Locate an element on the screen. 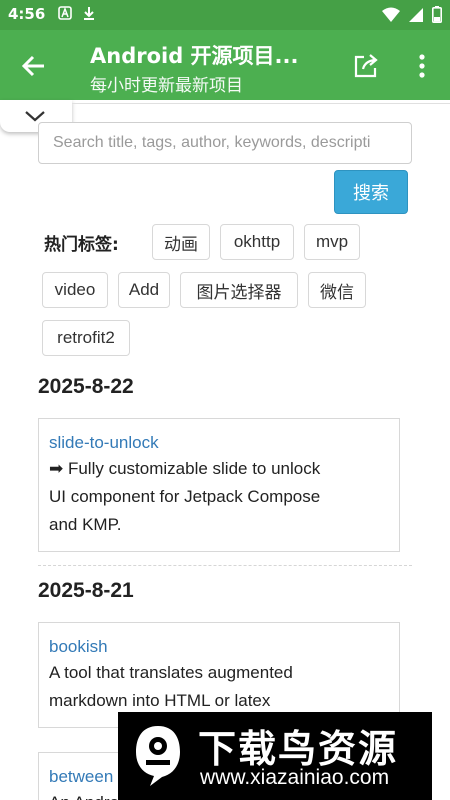 The height and width of the screenshot is (800, 450). app-bar: Android 开源项目... 每小时更新最新项目 is located at coordinates (225, 65).